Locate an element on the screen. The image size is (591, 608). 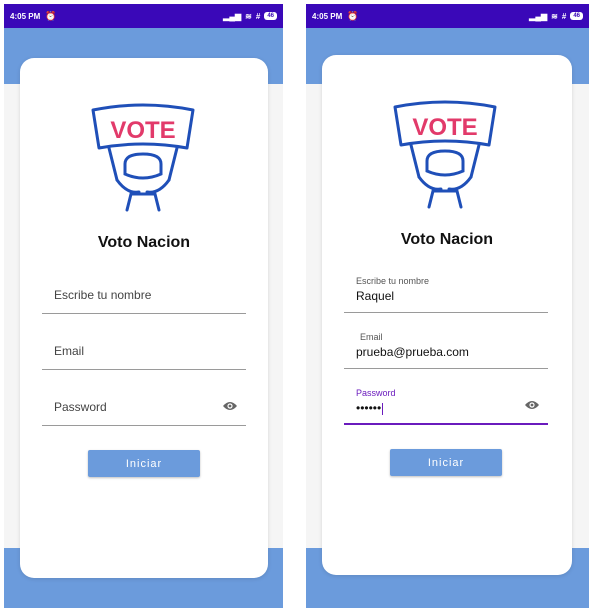
email-label: Email is located at coordinates (371, 337).